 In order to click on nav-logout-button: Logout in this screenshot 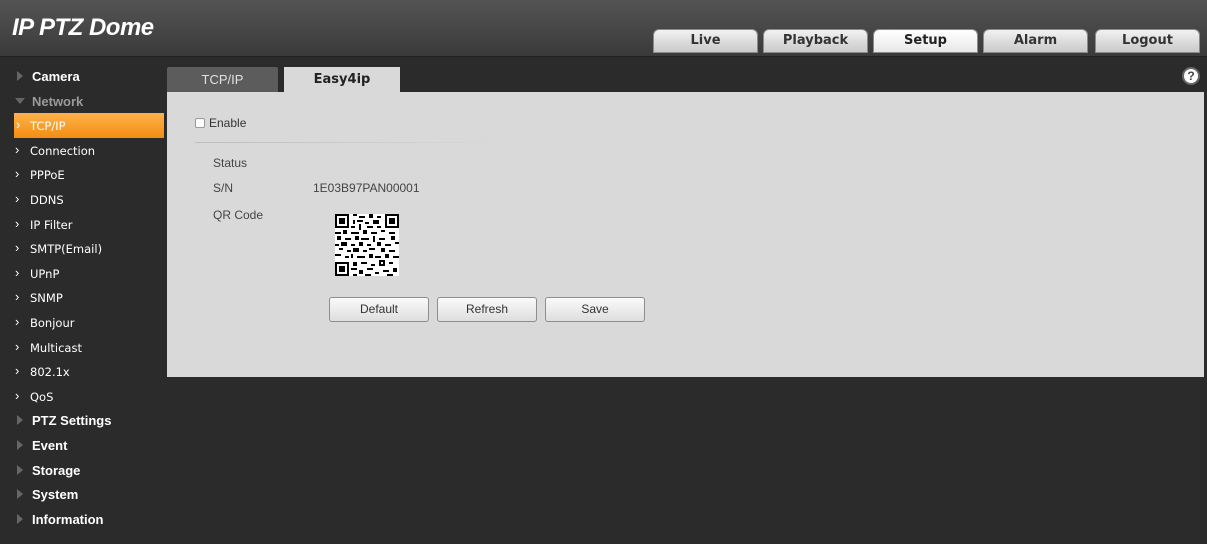, I will do `click(1147, 41)`.